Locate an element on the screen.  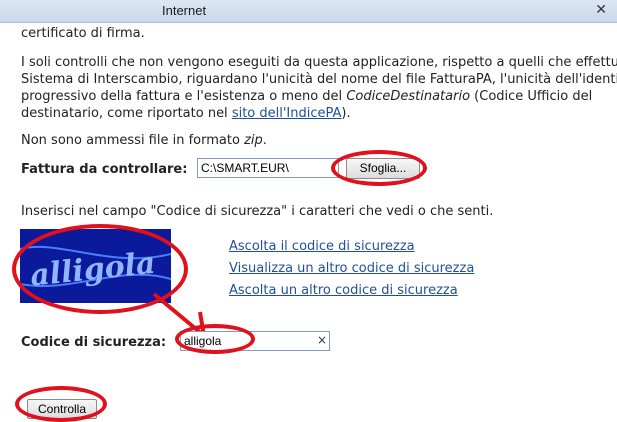
zip-note: Non sono ammessi file in formato zip. is located at coordinates (144, 140).